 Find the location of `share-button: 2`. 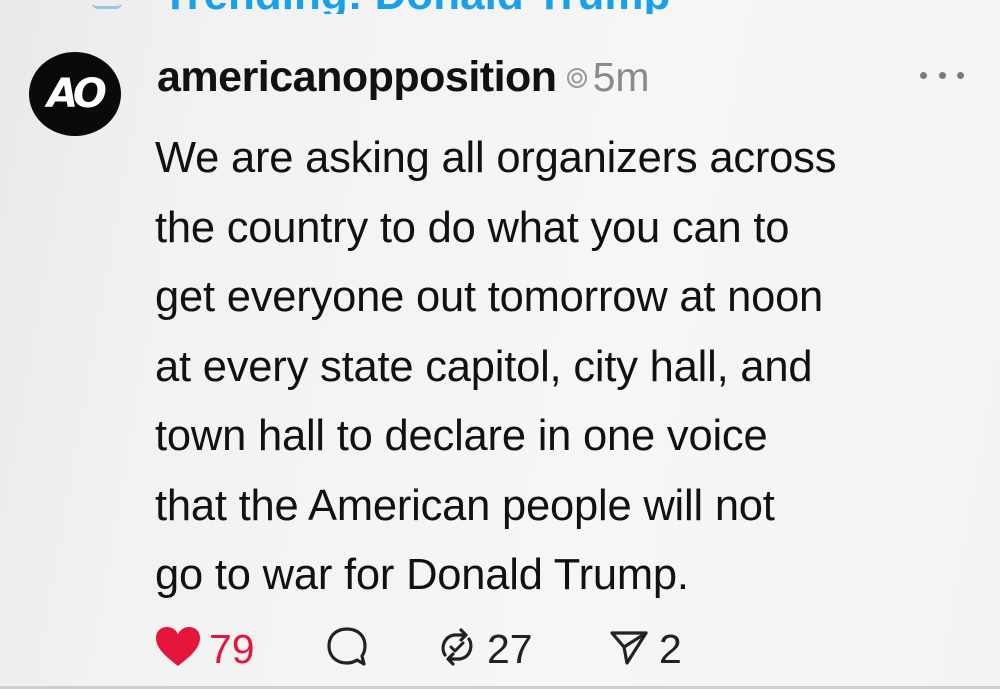

share-button: 2 is located at coordinates (644, 649).